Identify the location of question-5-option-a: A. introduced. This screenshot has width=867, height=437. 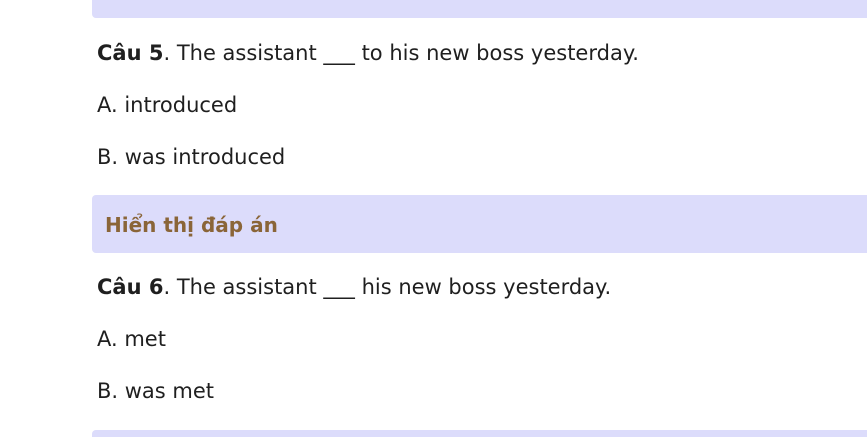
(167, 105).